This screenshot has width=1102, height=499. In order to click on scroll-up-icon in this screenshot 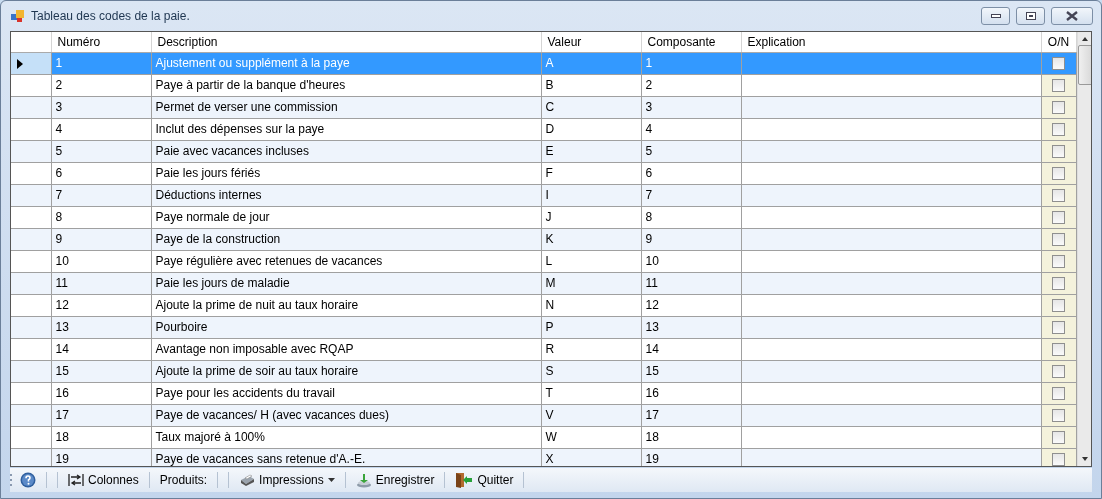, I will do `click(1085, 39)`.